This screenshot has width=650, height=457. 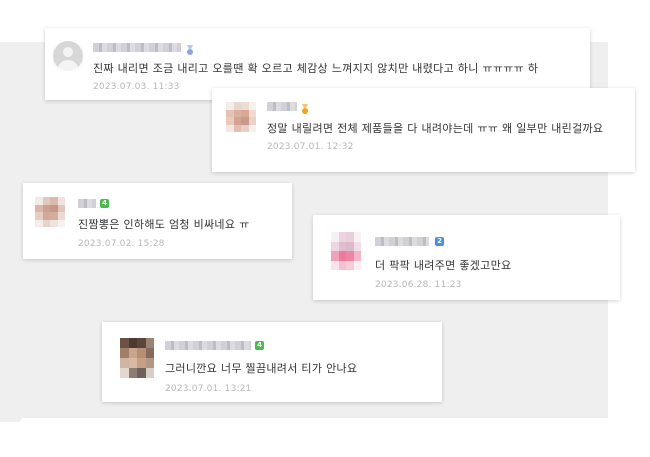 I want to click on level-badge: 2, so click(x=439, y=241).